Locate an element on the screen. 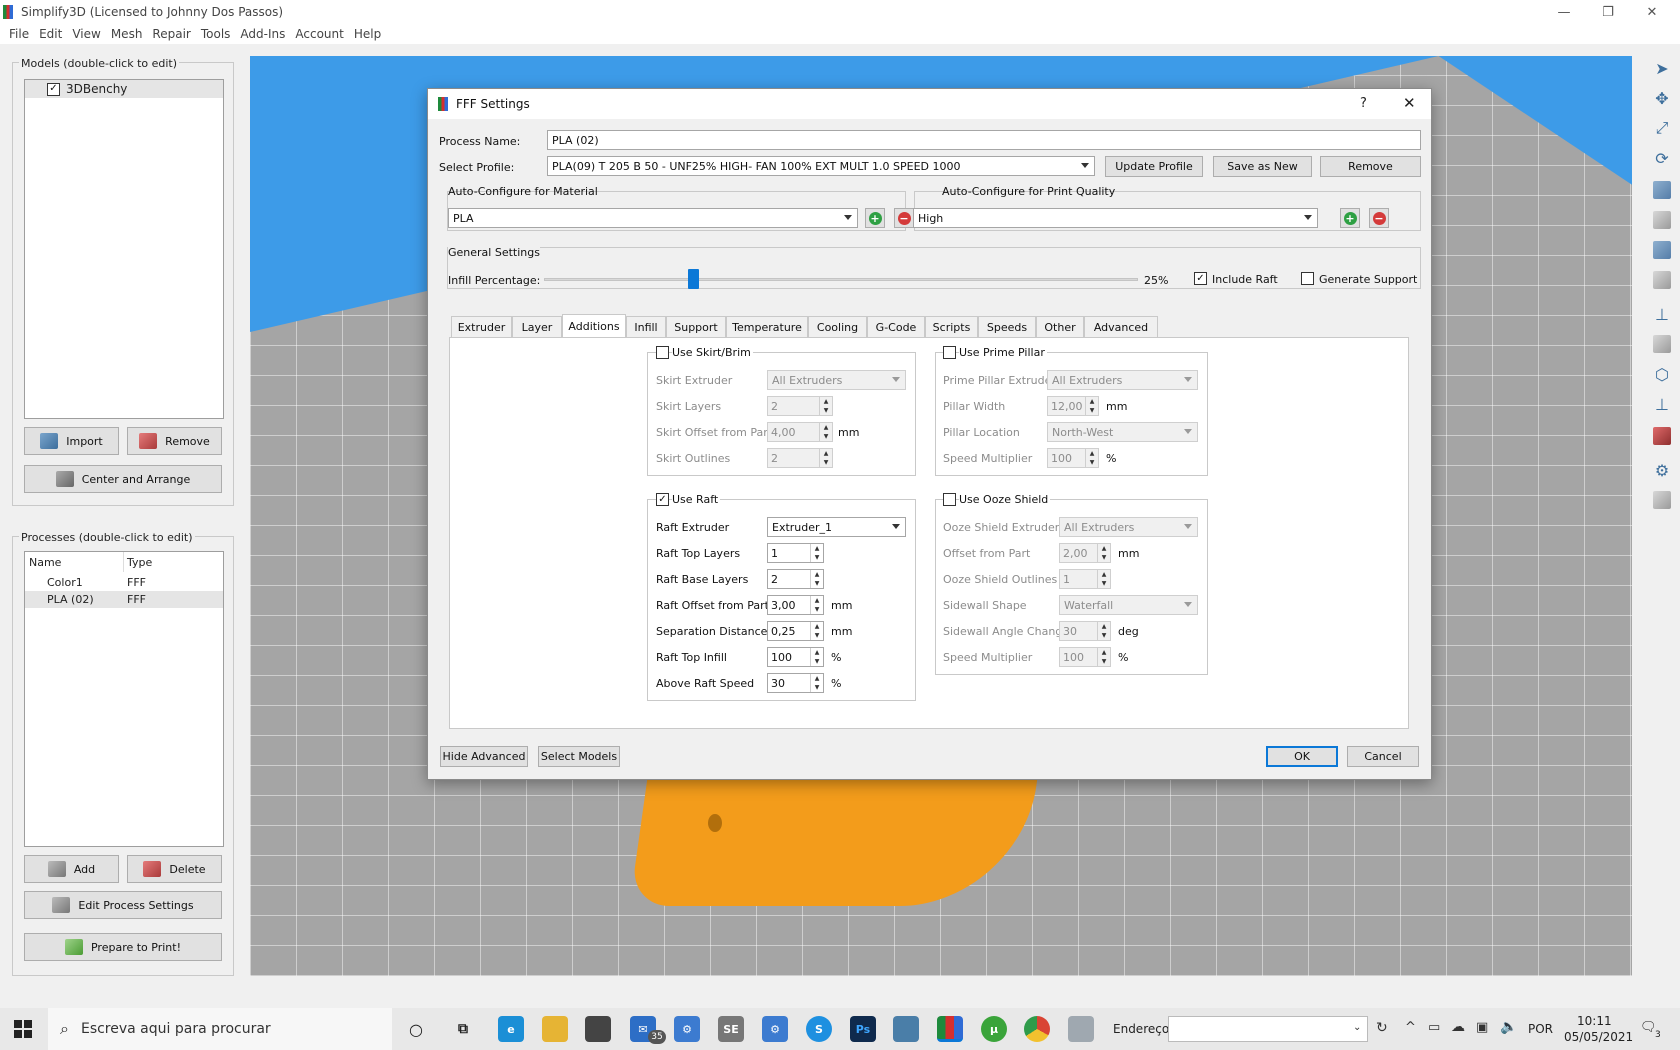 Image resolution: width=1680 pixels, height=1050 pixels. settings-gear-icon: ⚙ is located at coordinates (1662, 470).